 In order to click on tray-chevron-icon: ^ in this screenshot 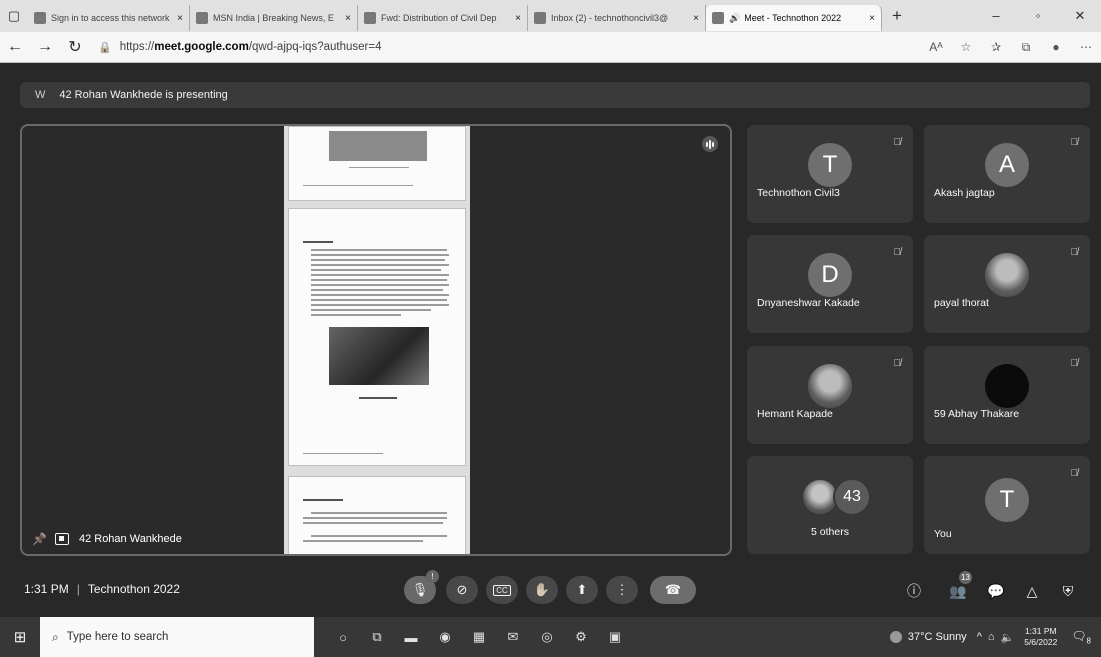, I will do `click(979, 637)`.